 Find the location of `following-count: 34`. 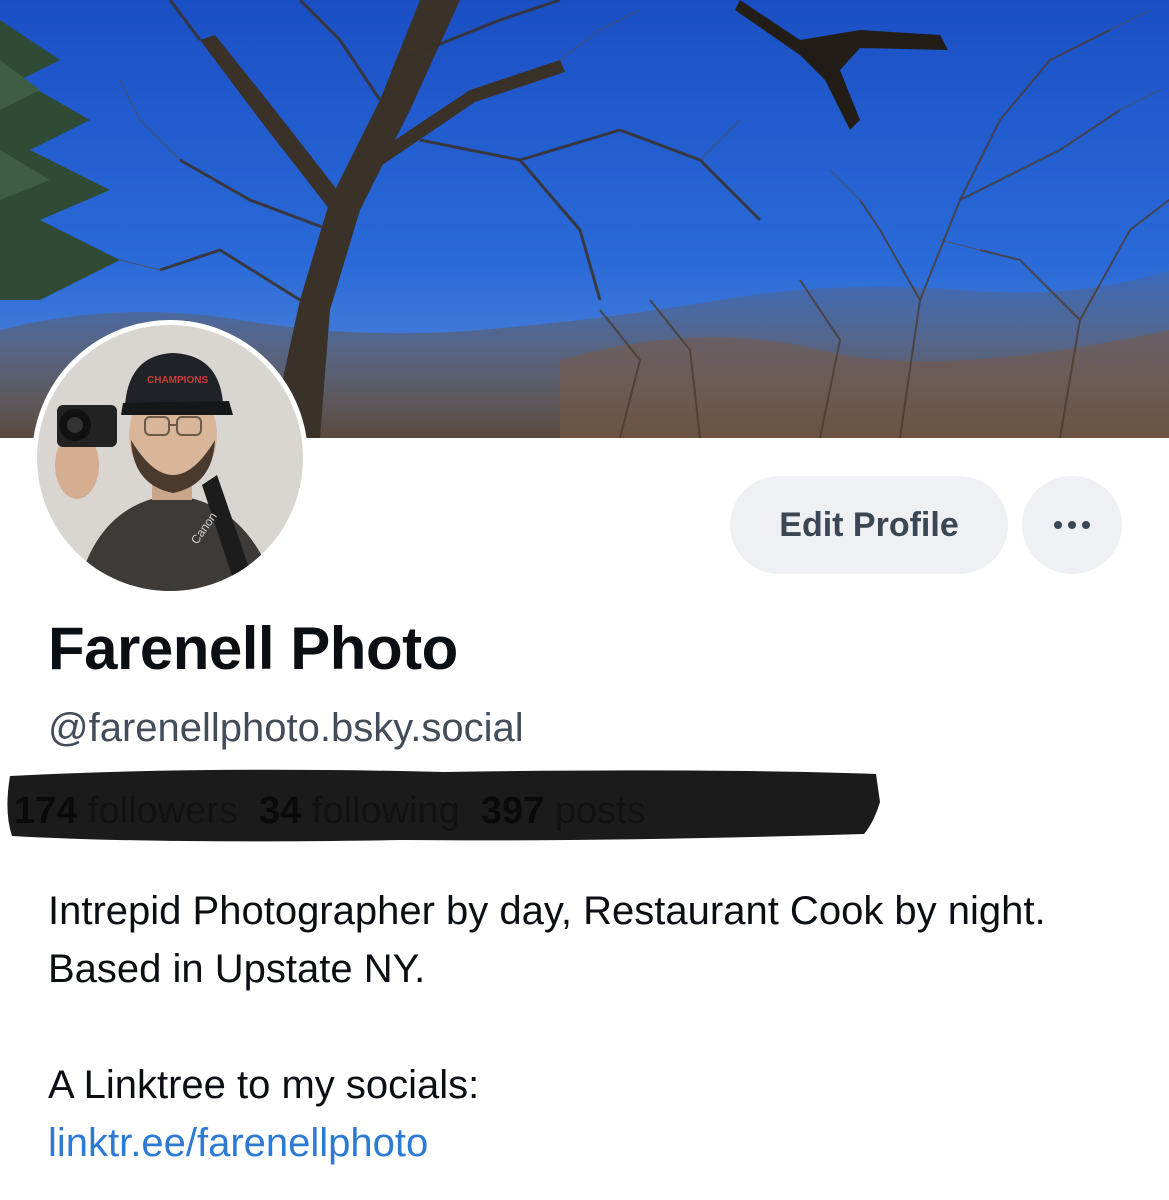

following-count: 34 is located at coordinates (280, 811).